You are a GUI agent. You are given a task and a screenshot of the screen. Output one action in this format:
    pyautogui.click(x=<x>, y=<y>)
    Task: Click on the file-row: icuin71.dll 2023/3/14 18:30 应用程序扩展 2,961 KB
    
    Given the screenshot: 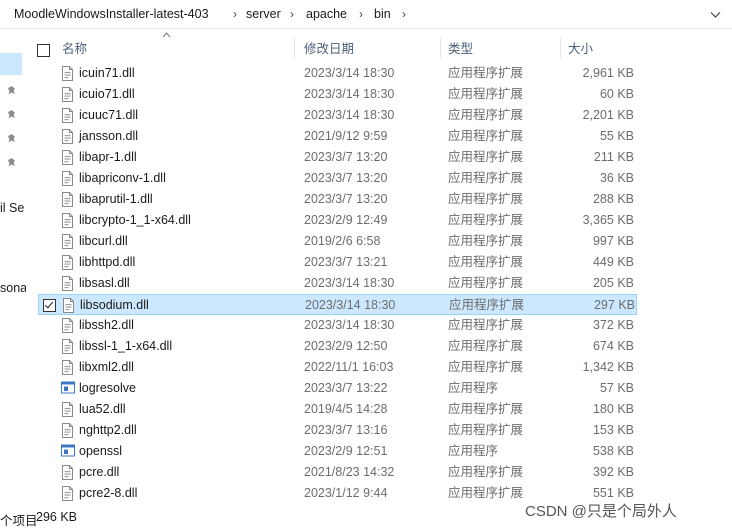 What is the action you would take?
    pyautogui.click(x=337, y=73)
    